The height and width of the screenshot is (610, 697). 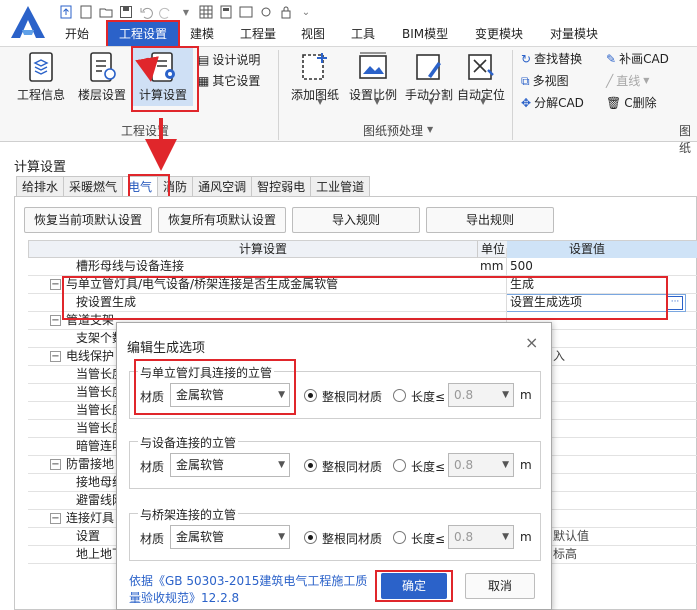 I want to click on header-unit: 单位, so click(x=493, y=249).